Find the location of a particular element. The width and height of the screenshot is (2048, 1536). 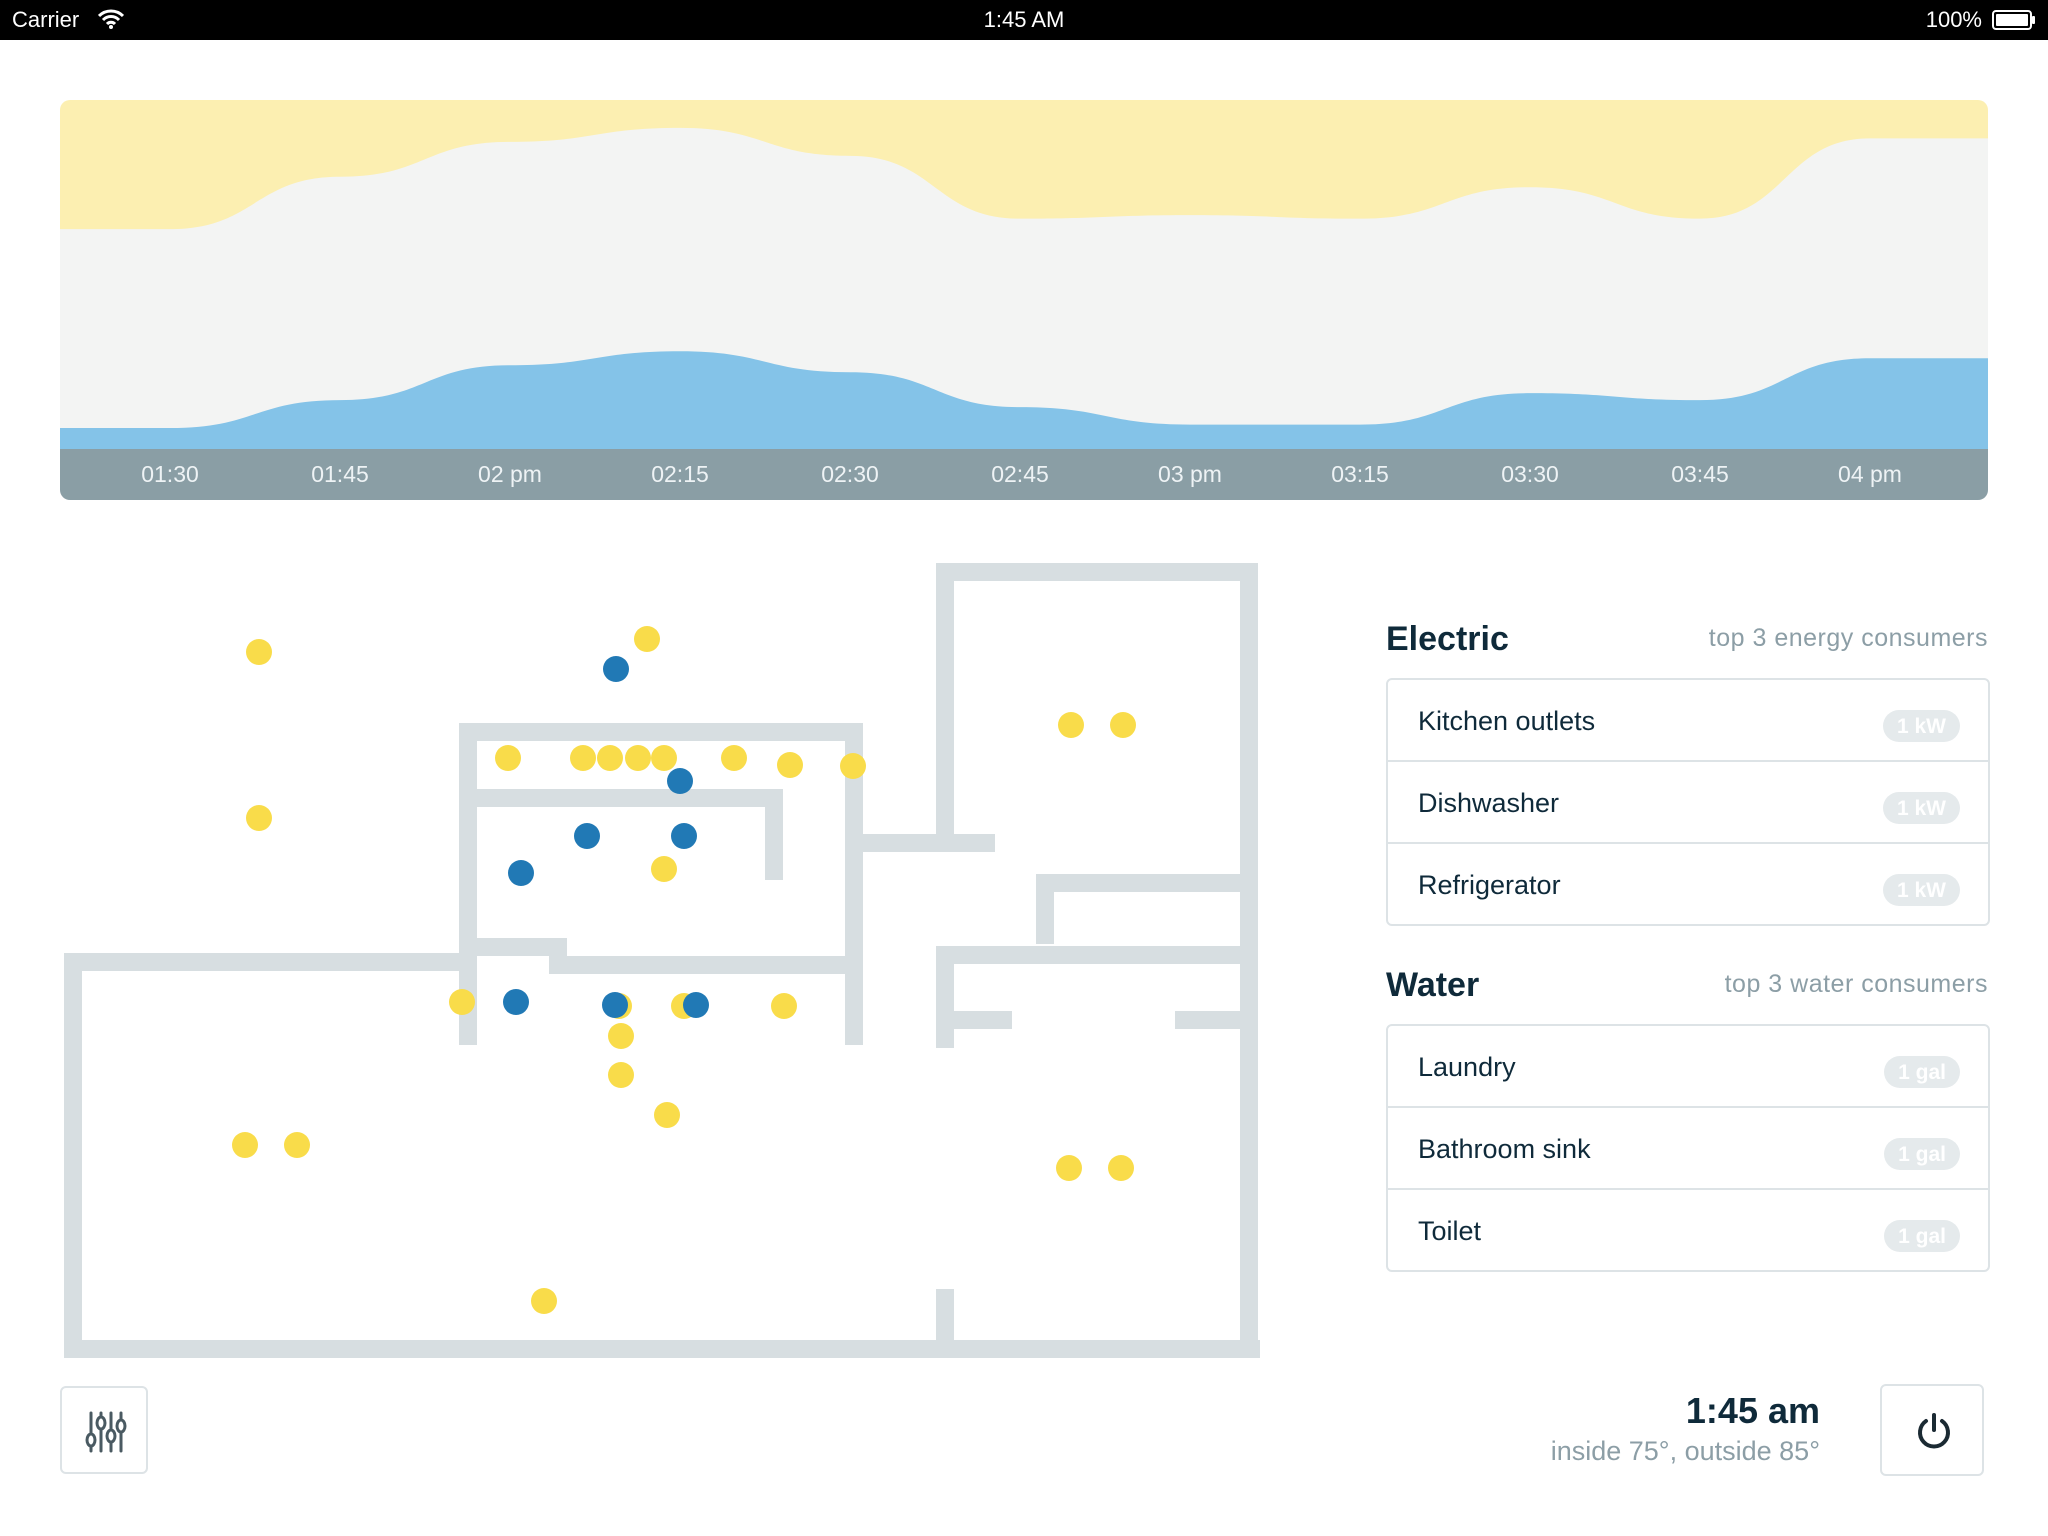

electric-item-kitchen-outlets: Kitchen outlets 1 kW is located at coordinates (1688, 721).